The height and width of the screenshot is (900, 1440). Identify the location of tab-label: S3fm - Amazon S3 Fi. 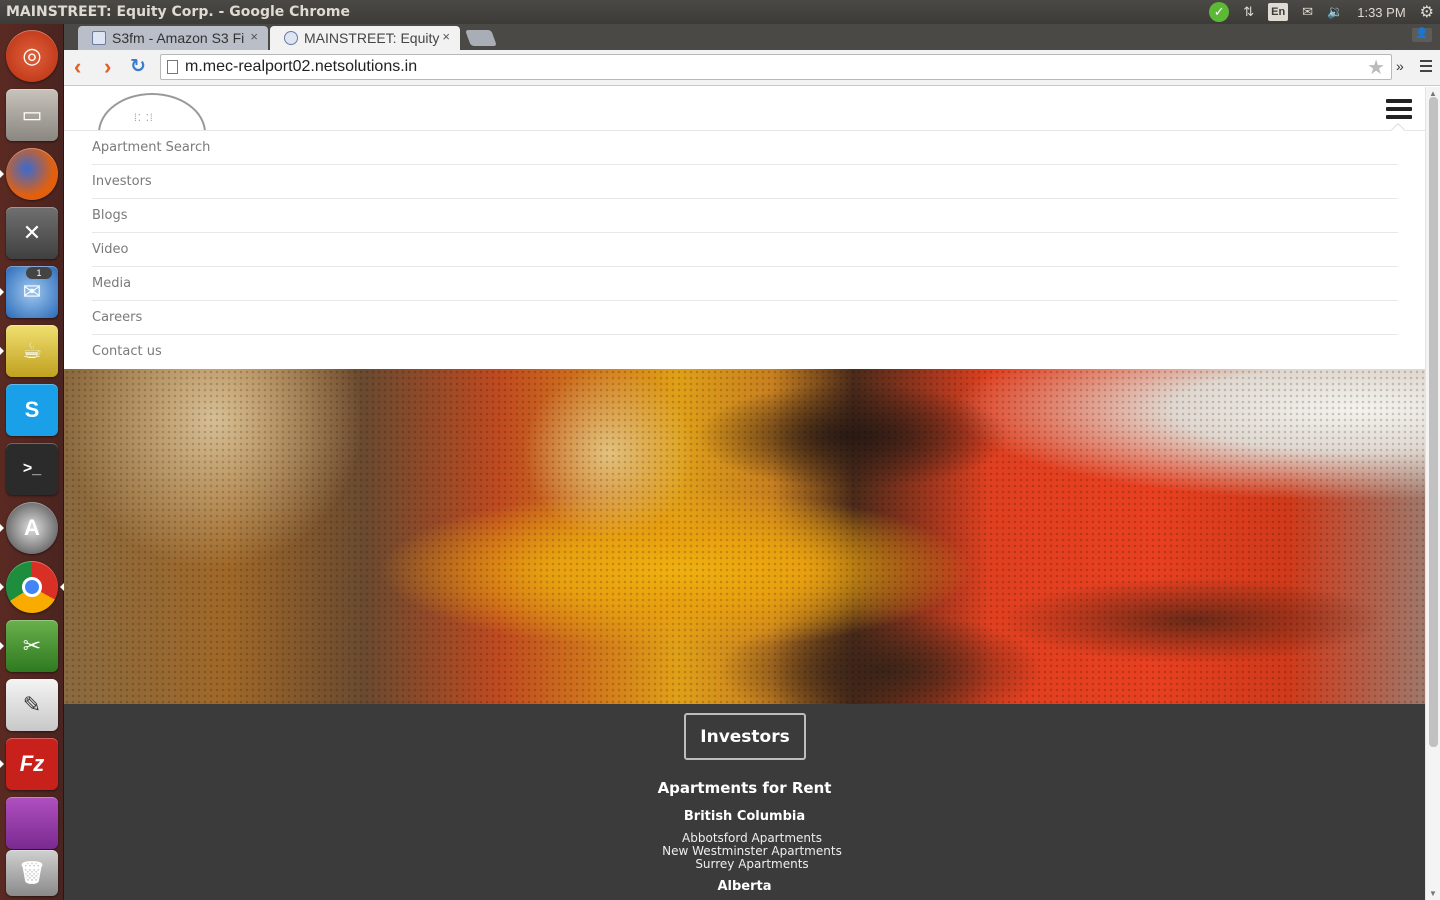
(178, 38).